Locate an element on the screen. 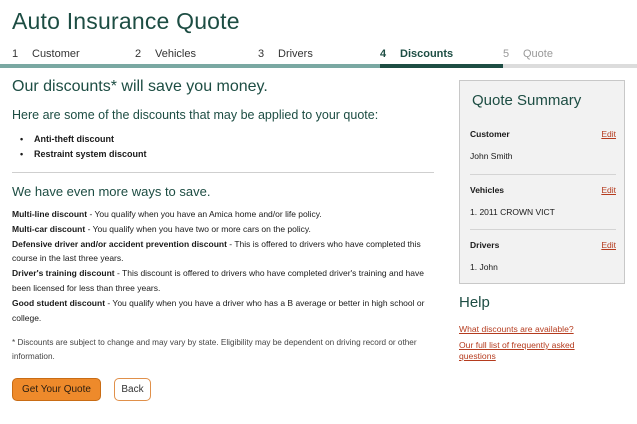  more-discounts-heading: We have even more ways to save. is located at coordinates (111, 191).